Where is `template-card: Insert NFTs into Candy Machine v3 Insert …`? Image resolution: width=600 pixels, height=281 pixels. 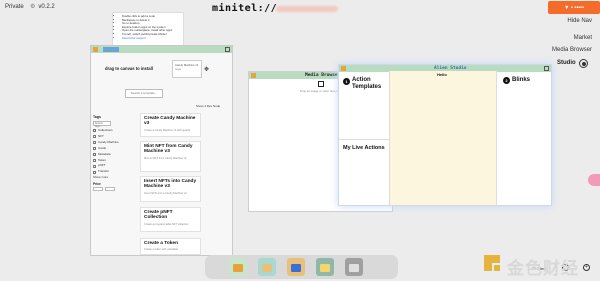 template-card: Insert NFTs into Candy Machine v3 Insert … is located at coordinates (170, 189).